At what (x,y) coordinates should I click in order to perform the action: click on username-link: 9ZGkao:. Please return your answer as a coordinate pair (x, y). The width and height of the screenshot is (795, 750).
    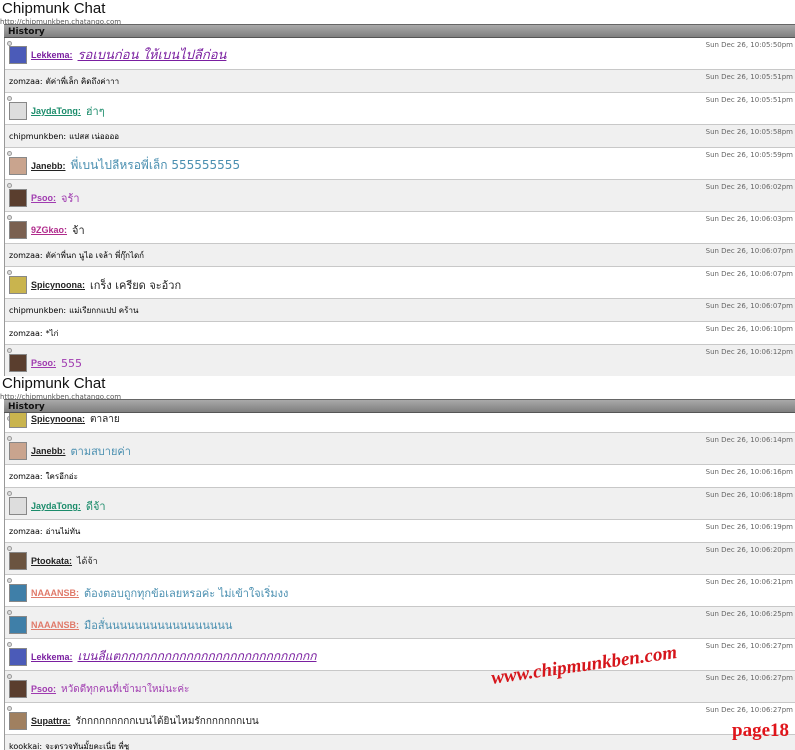
    Looking at the image, I should click on (49, 230).